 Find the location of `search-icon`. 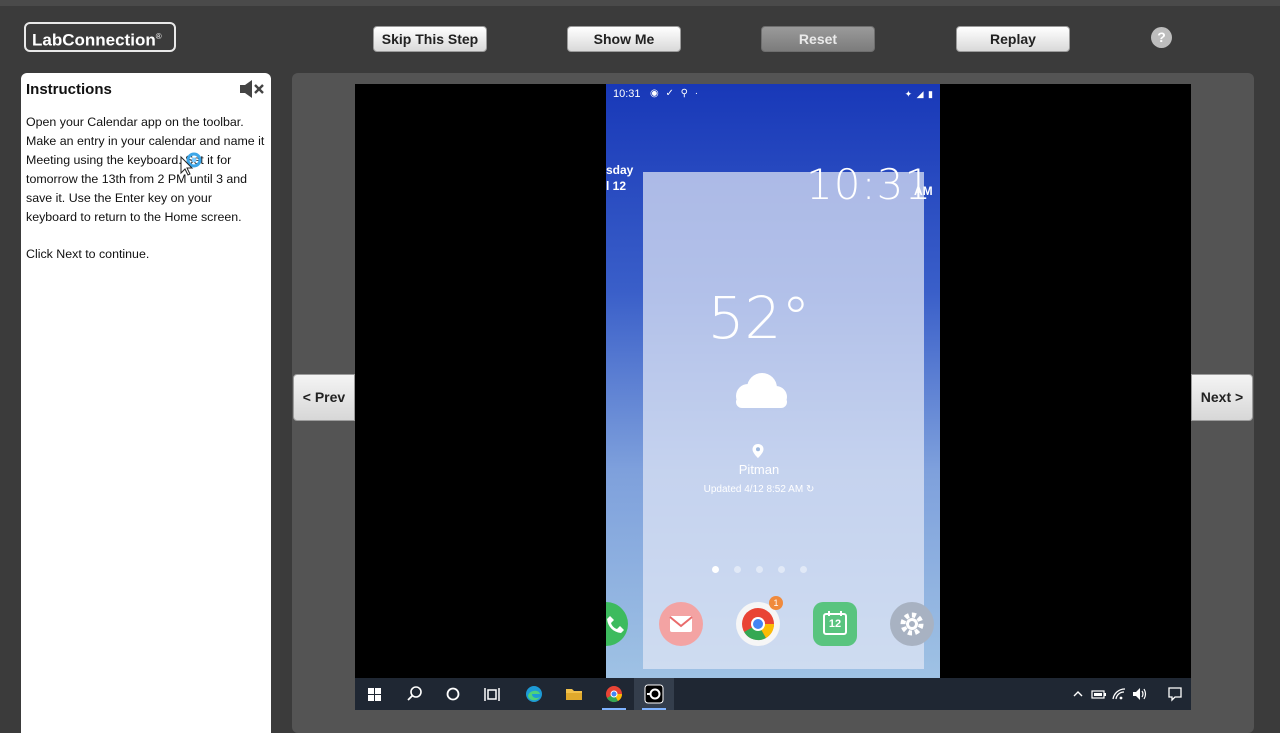

search-icon is located at coordinates (414, 693).